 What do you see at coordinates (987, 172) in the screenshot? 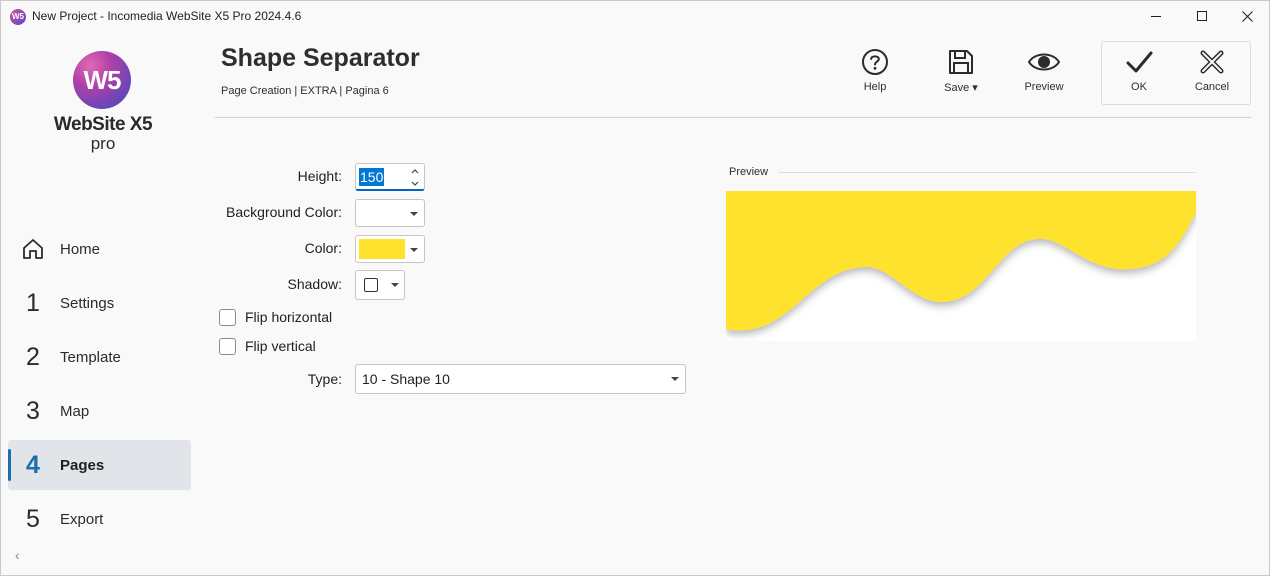
I see `preview-divider` at bounding box center [987, 172].